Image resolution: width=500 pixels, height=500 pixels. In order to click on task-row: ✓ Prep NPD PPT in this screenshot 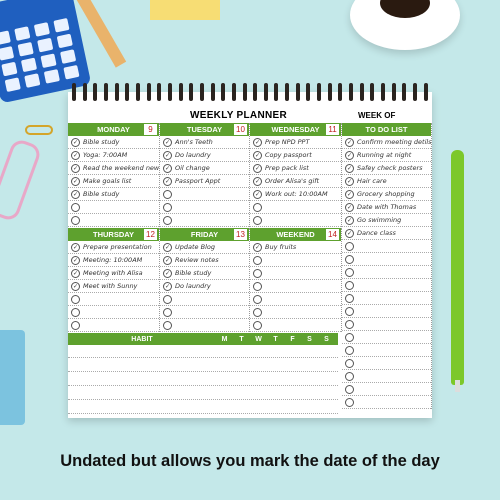, I will do `click(295, 142)`.